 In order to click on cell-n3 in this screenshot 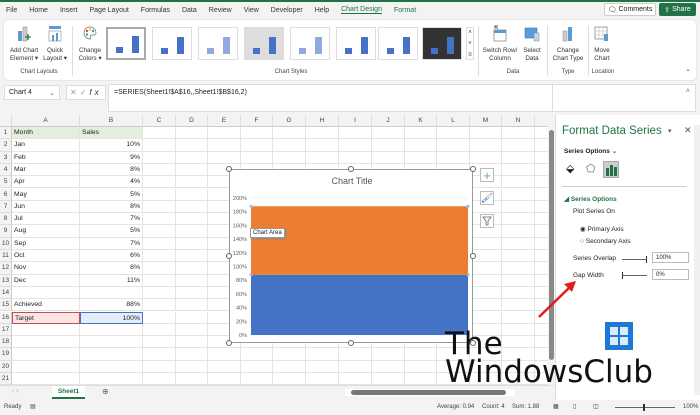, I will do `click(518, 157)`.